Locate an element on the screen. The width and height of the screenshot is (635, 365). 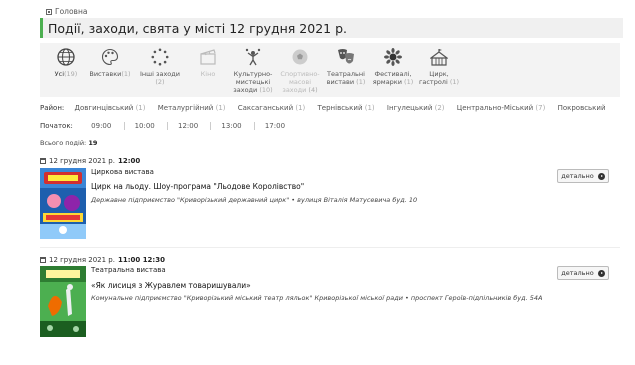
district-label: Район: is located at coordinates (52, 108).